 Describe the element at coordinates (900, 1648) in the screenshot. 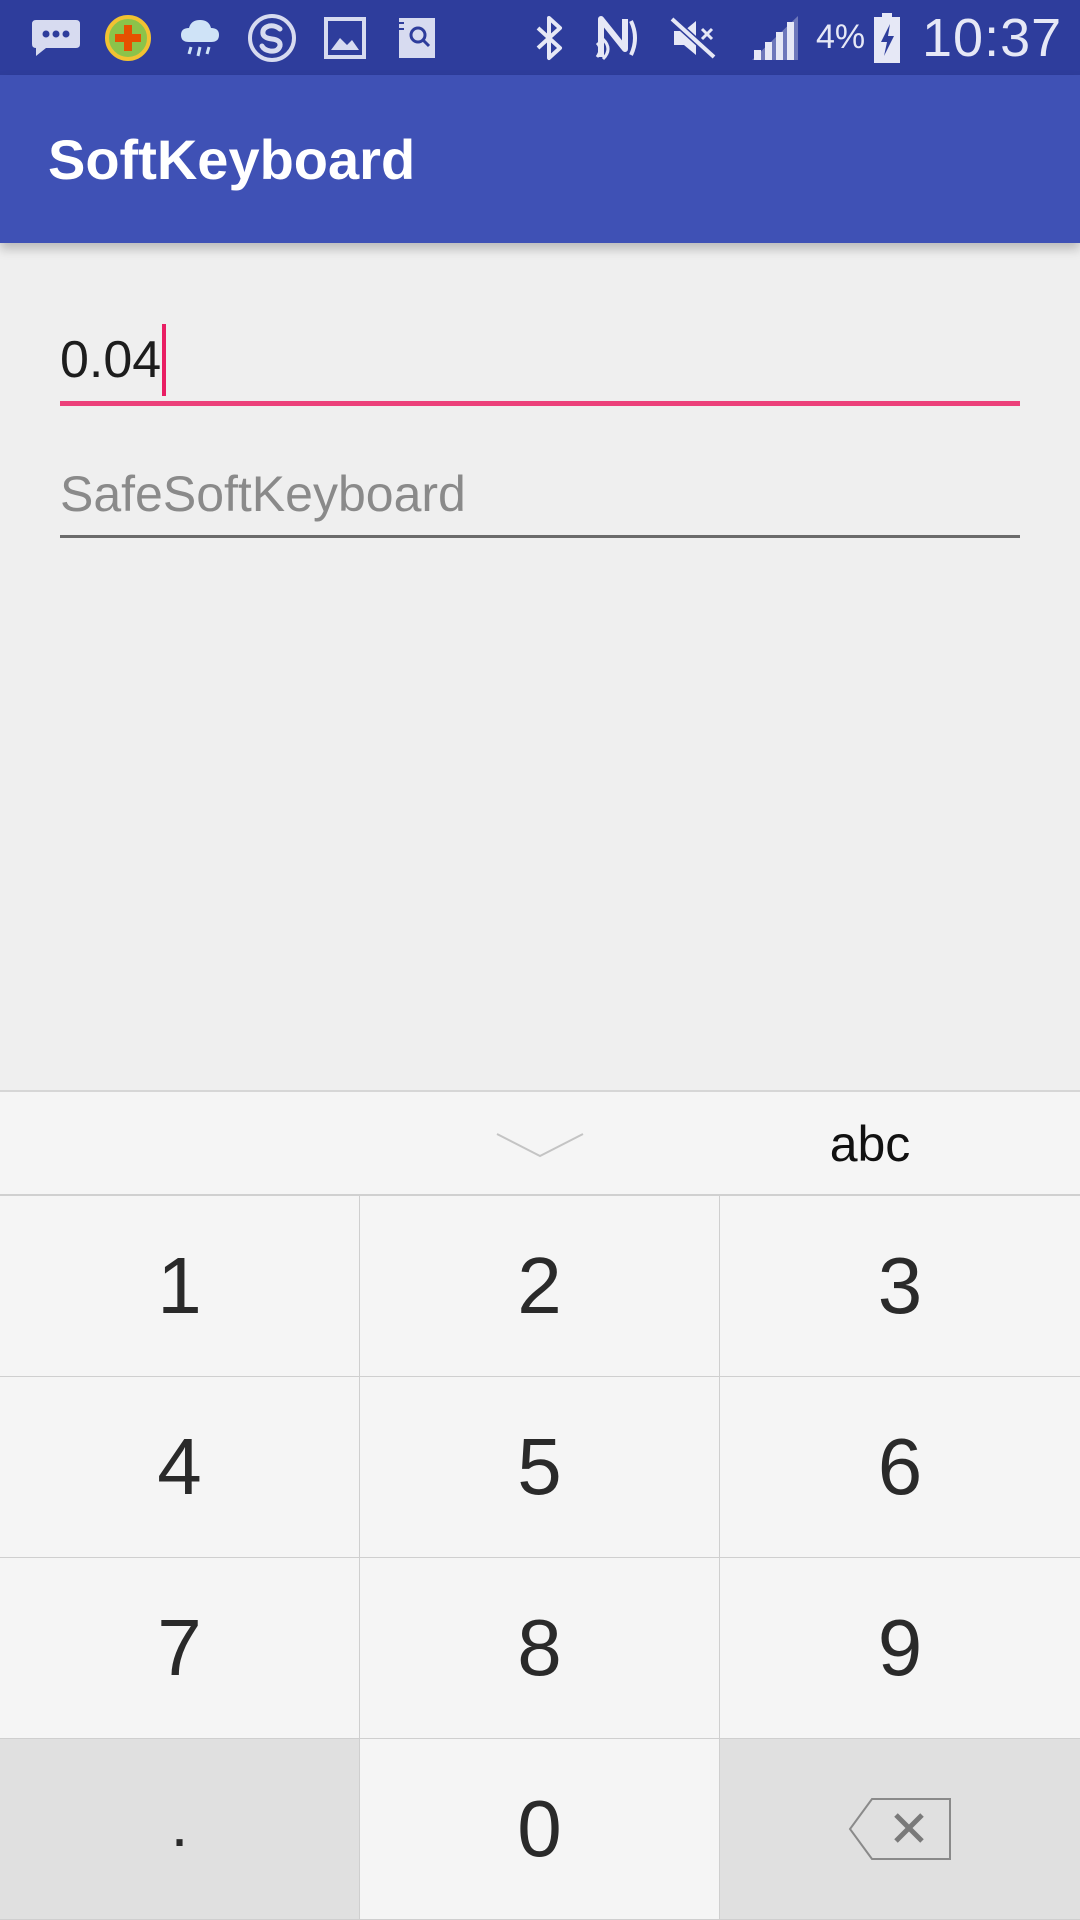

I see `key-9: 9` at that location.